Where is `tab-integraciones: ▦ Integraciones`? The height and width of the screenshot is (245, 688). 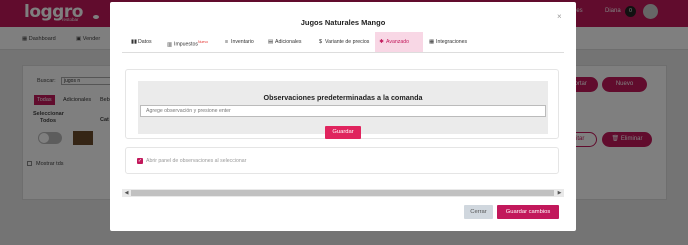 tab-integraciones: ▦ Integraciones is located at coordinates (448, 42).